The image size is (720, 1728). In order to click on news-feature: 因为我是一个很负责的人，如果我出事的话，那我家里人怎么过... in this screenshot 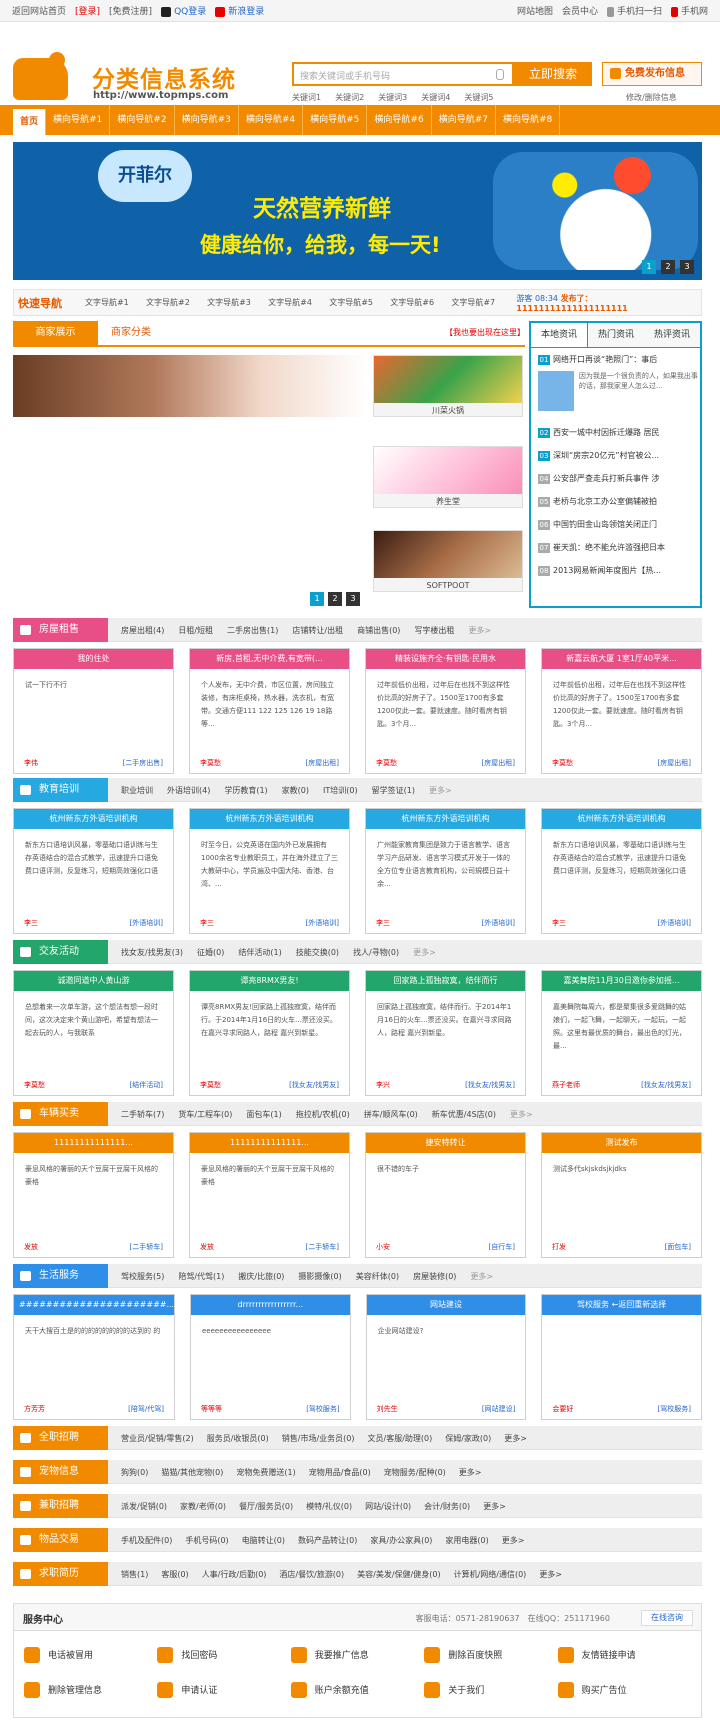, I will do `click(615, 396)`.